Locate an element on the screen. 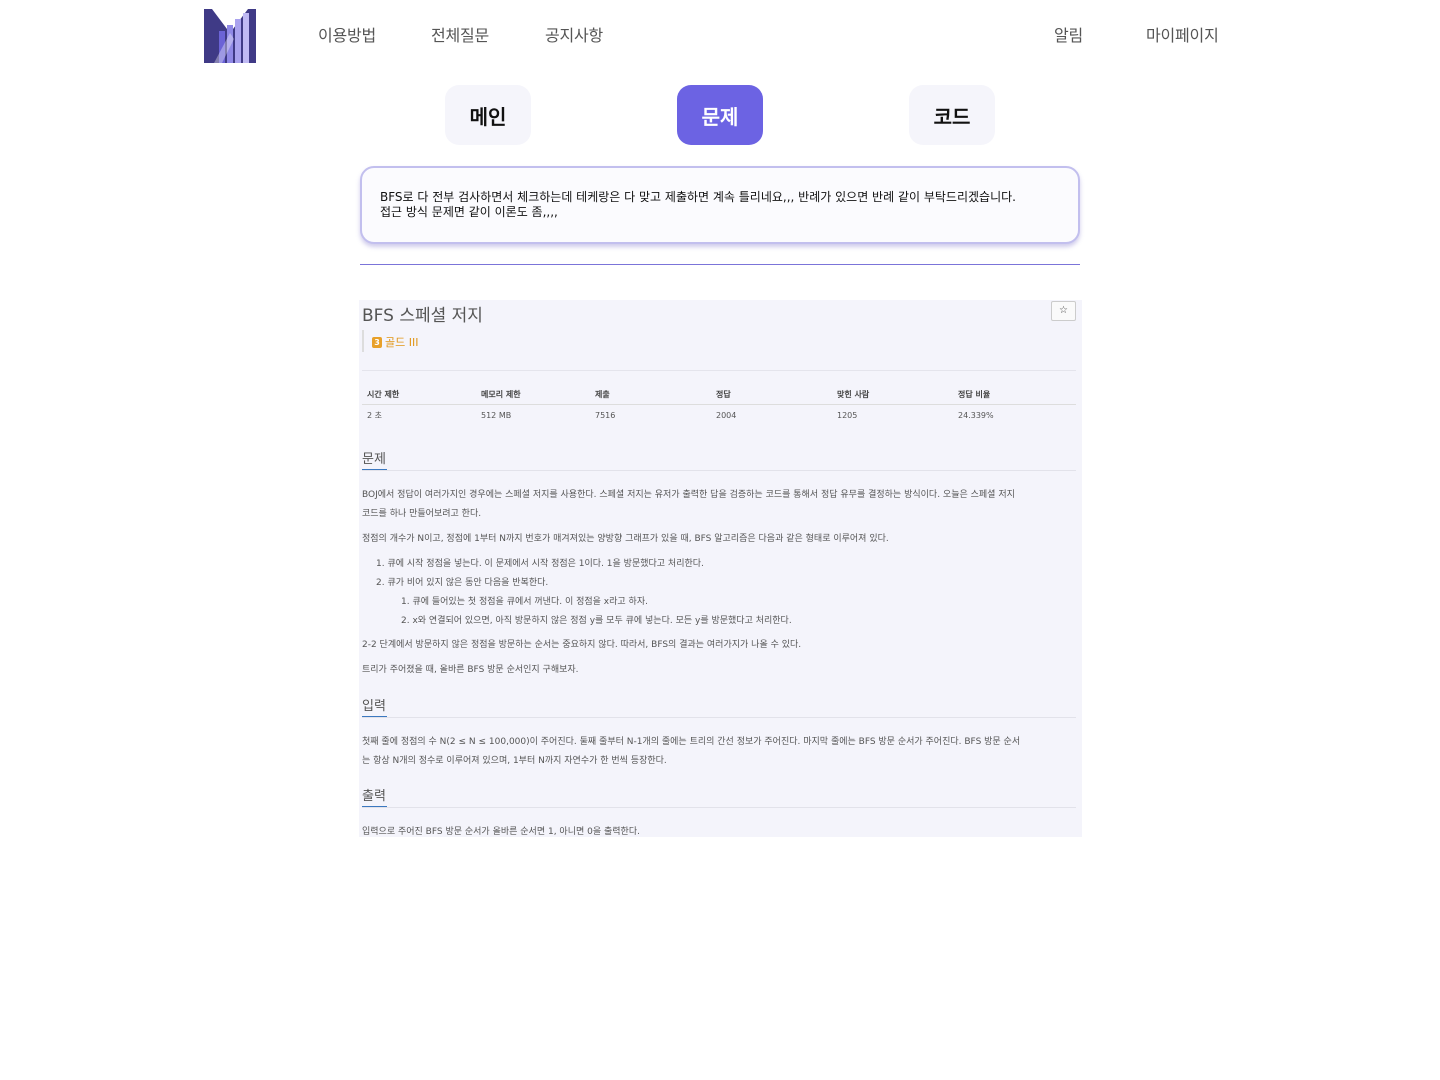 The width and height of the screenshot is (1440, 1080). tier-label: 골드 III is located at coordinates (402, 342).